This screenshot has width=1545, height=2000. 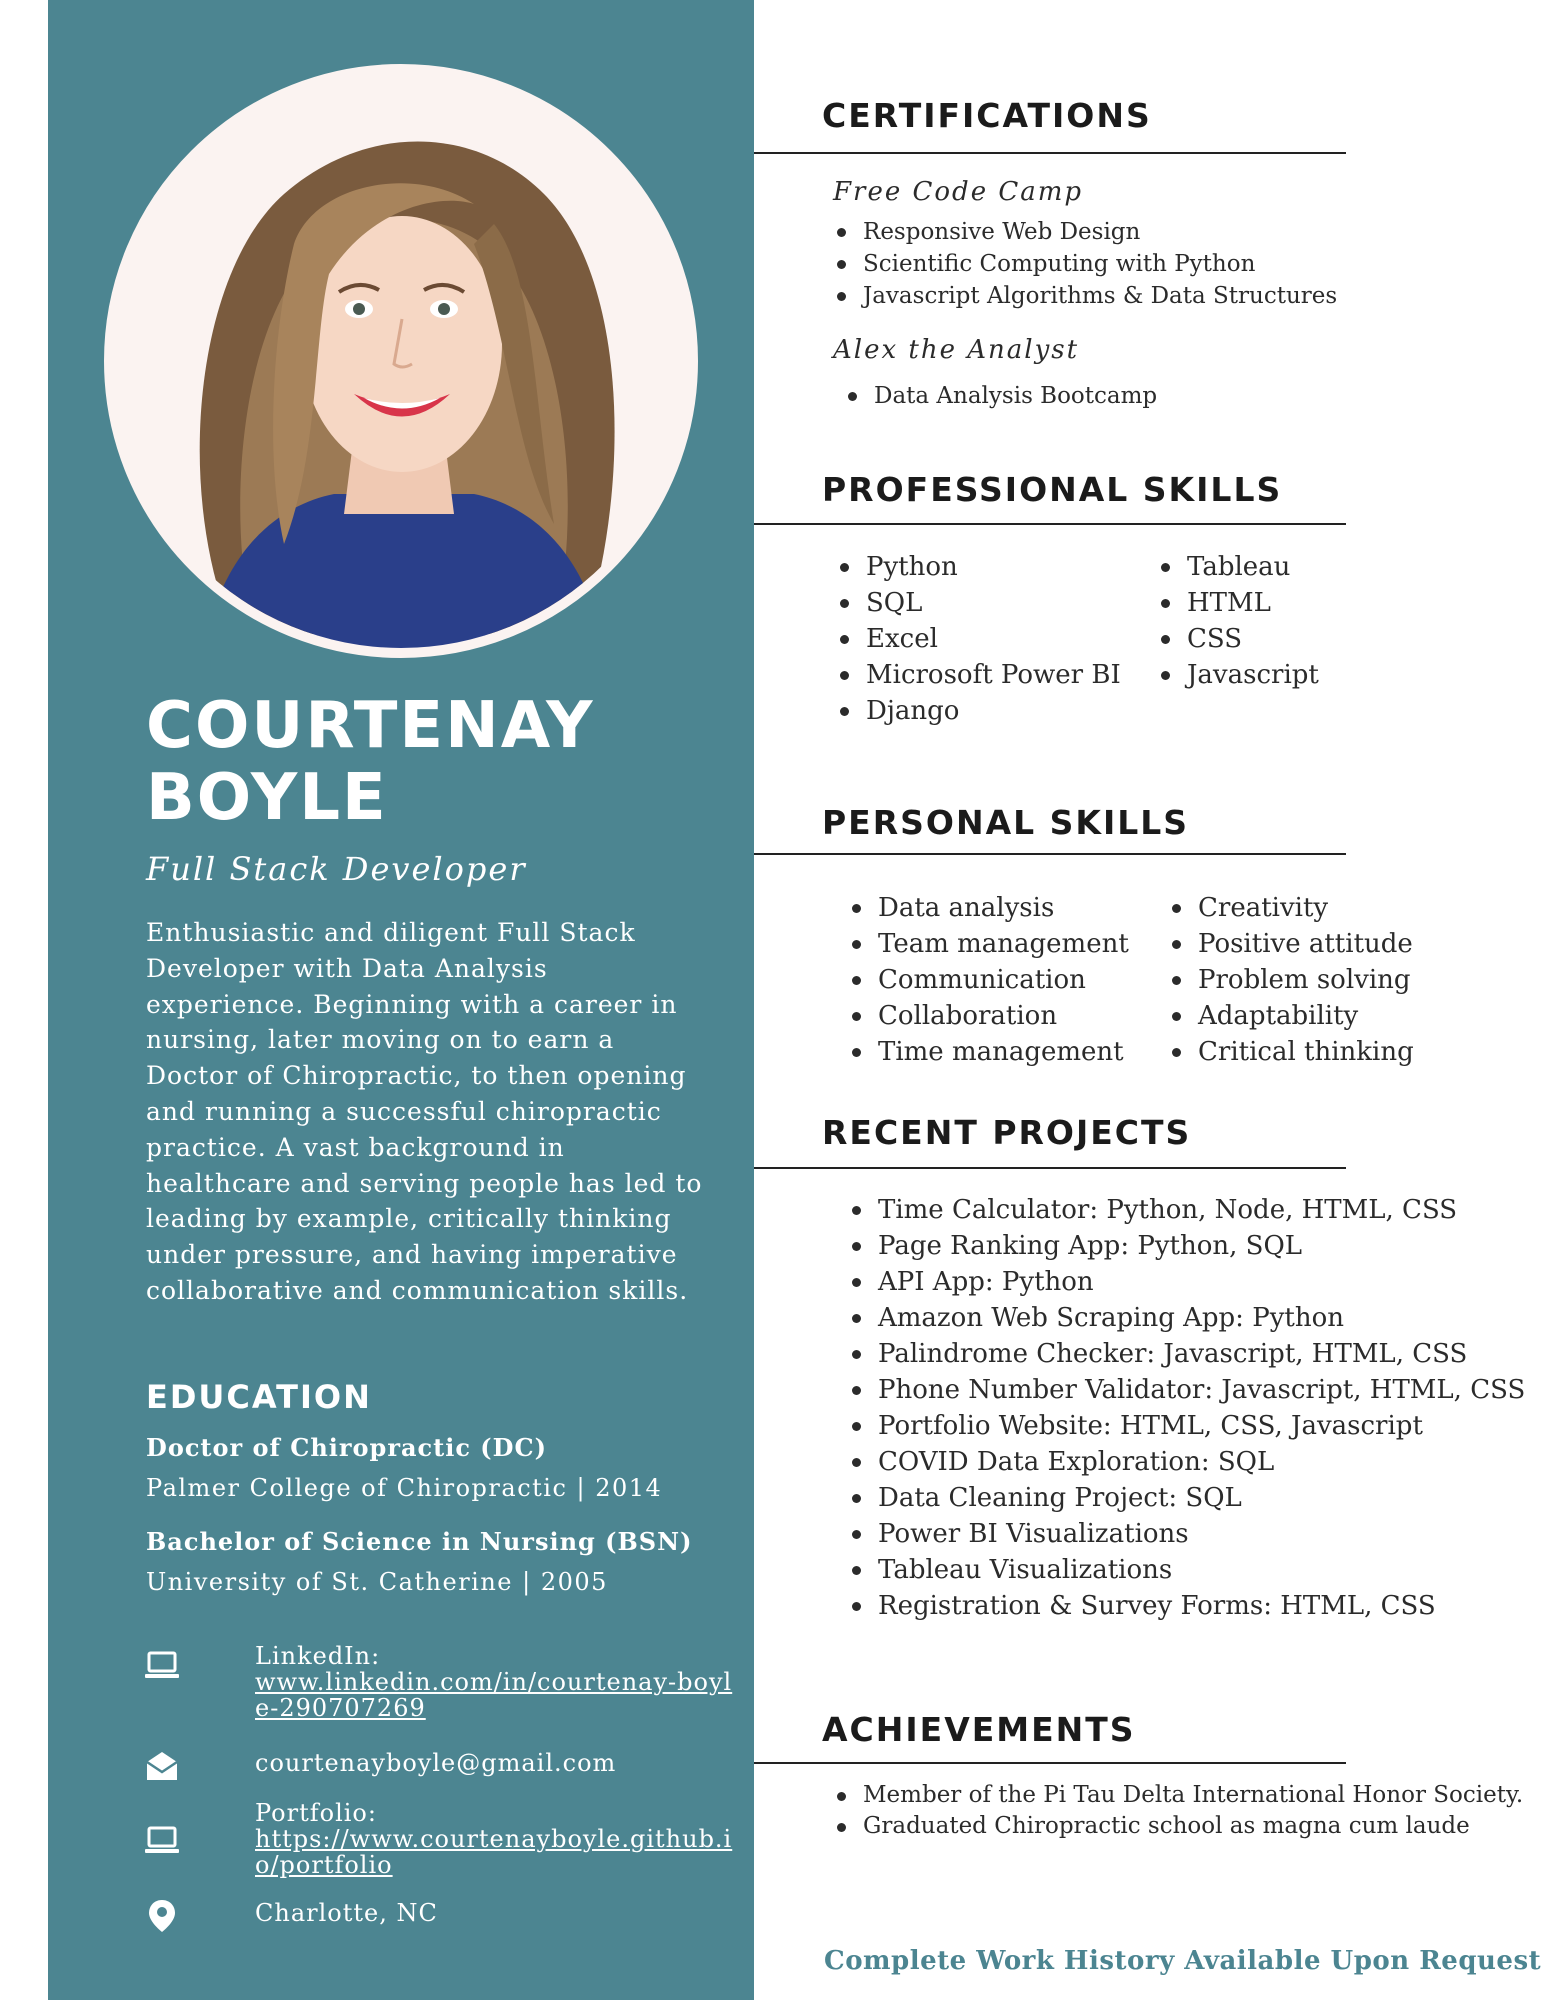 What do you see at coordinates (346, 1913) in the screenshot?
I see `location-text: Charlotte, NC` at bounding box center [346, 1913].